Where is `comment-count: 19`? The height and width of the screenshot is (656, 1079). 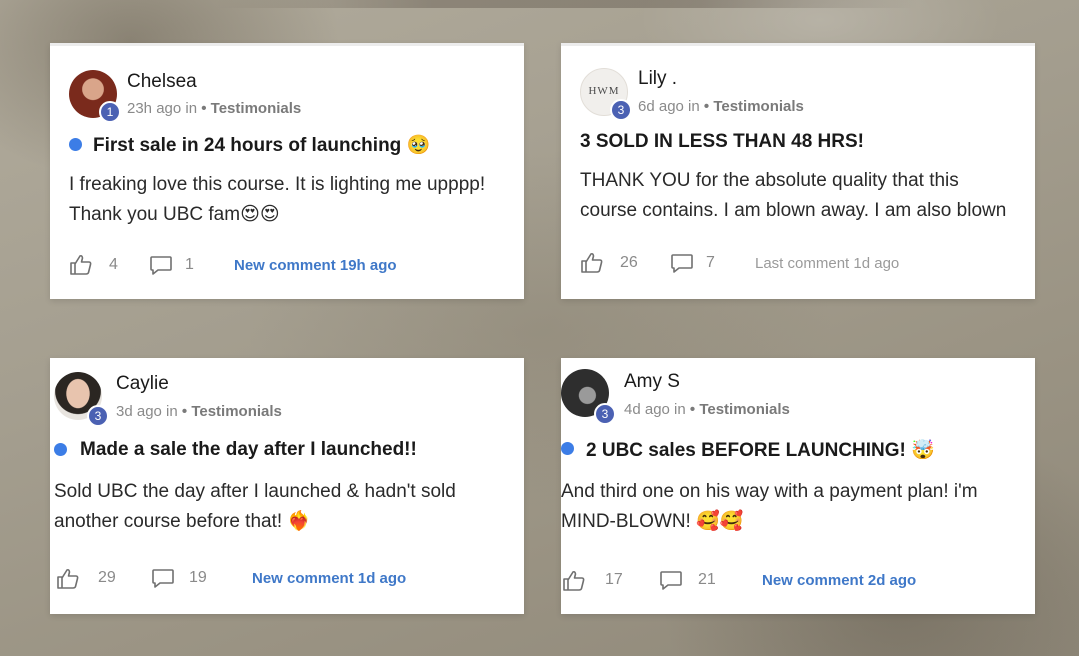
comment-count: 19 is located at coordinates (198, 577).